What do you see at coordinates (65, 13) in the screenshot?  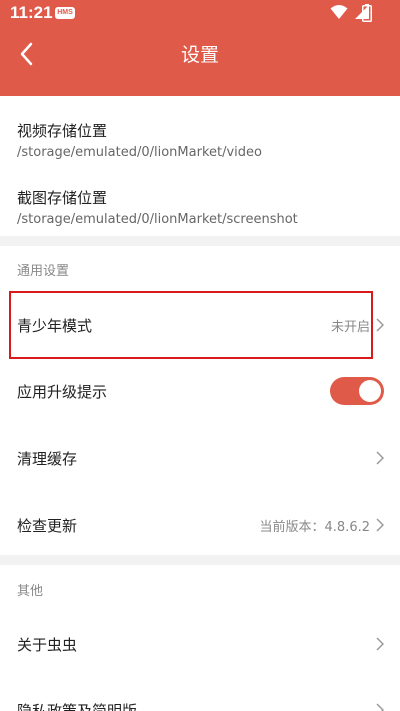 I see `hms-badge: HMS` at bounding box center [65, 13].